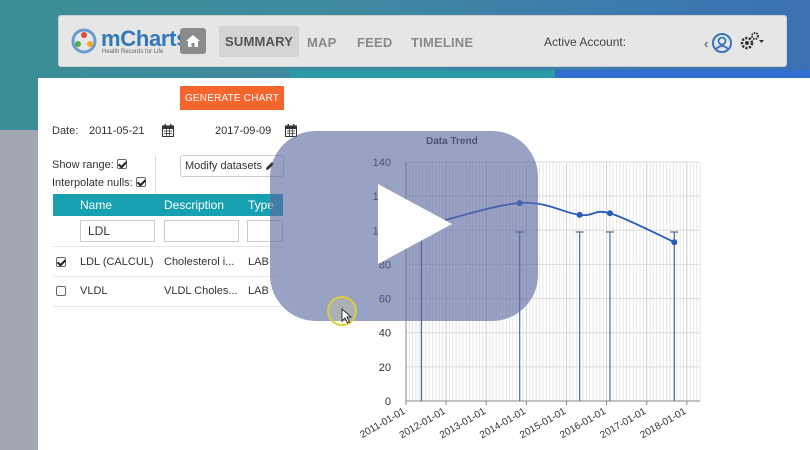  Describe the element at coordinates (385, 334) in the screenshot. I see `y-tick-label: 40` at that location.